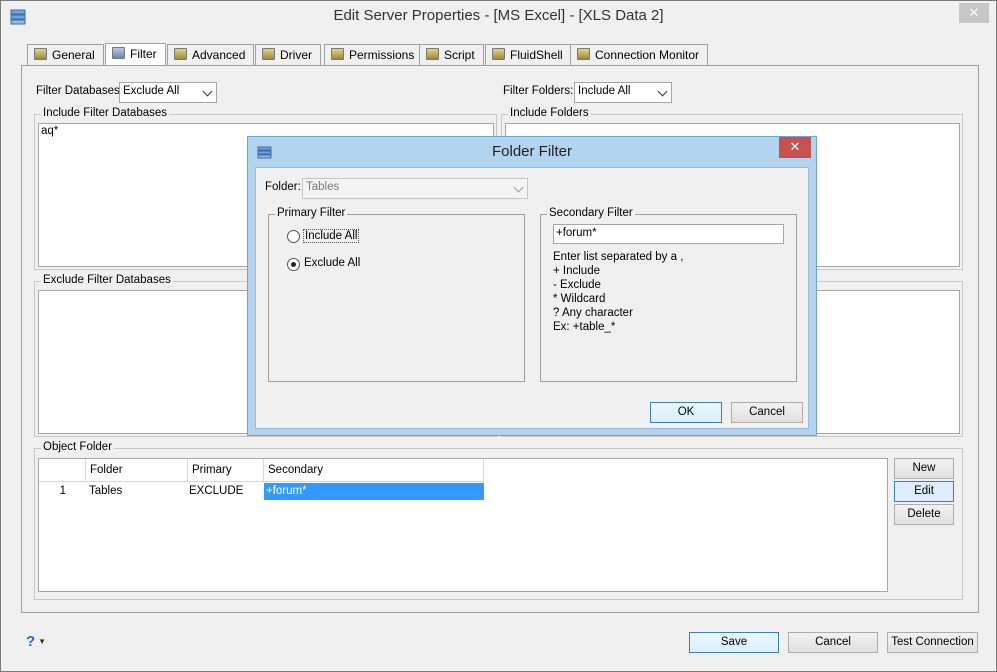 Image resolution: width=997 pixels, height=672 pixels. What do you see at coordinates (686, 412) in the screenshot?
I see `ok-button: OK` at bounding box center [686, 412].